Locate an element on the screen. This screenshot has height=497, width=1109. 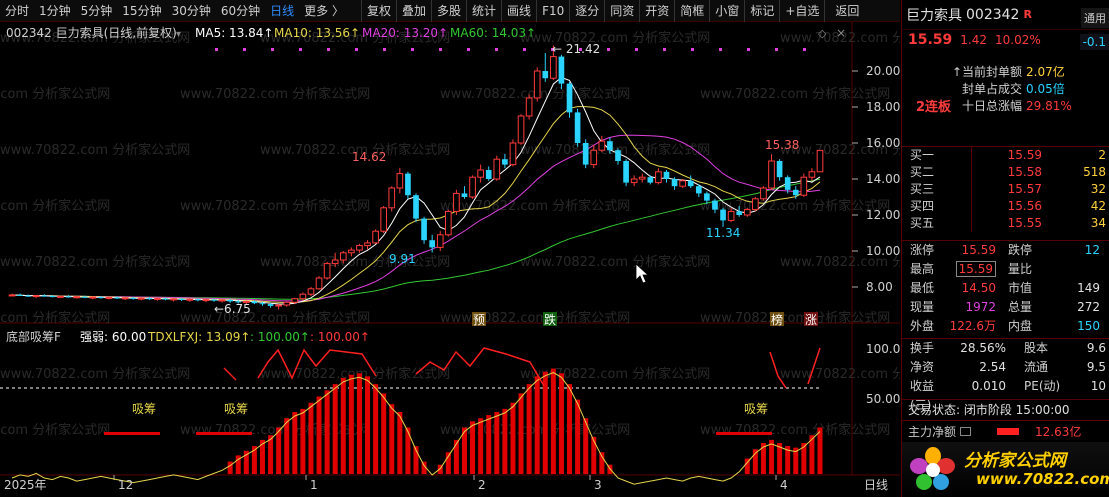
price-tick-20: 20.00 is located at coordinates (883, 71).